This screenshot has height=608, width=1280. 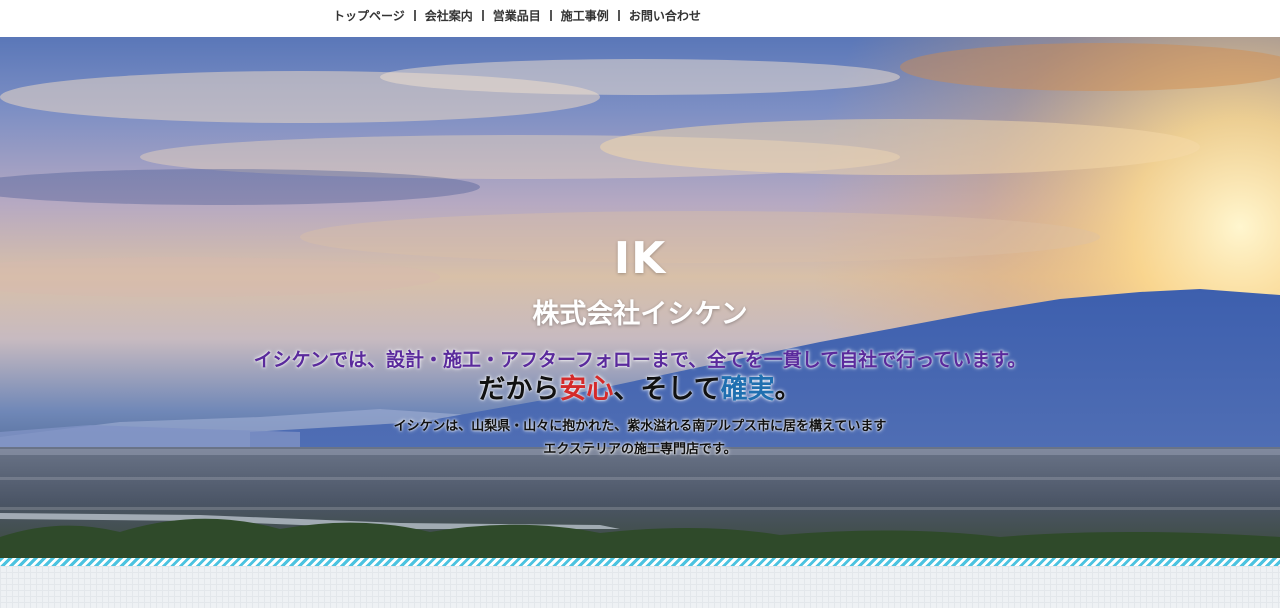 What do you see at coordinates (519, 389) in the screenshot?
I see `tagline-text: だから` at bounding box center [519, 389].